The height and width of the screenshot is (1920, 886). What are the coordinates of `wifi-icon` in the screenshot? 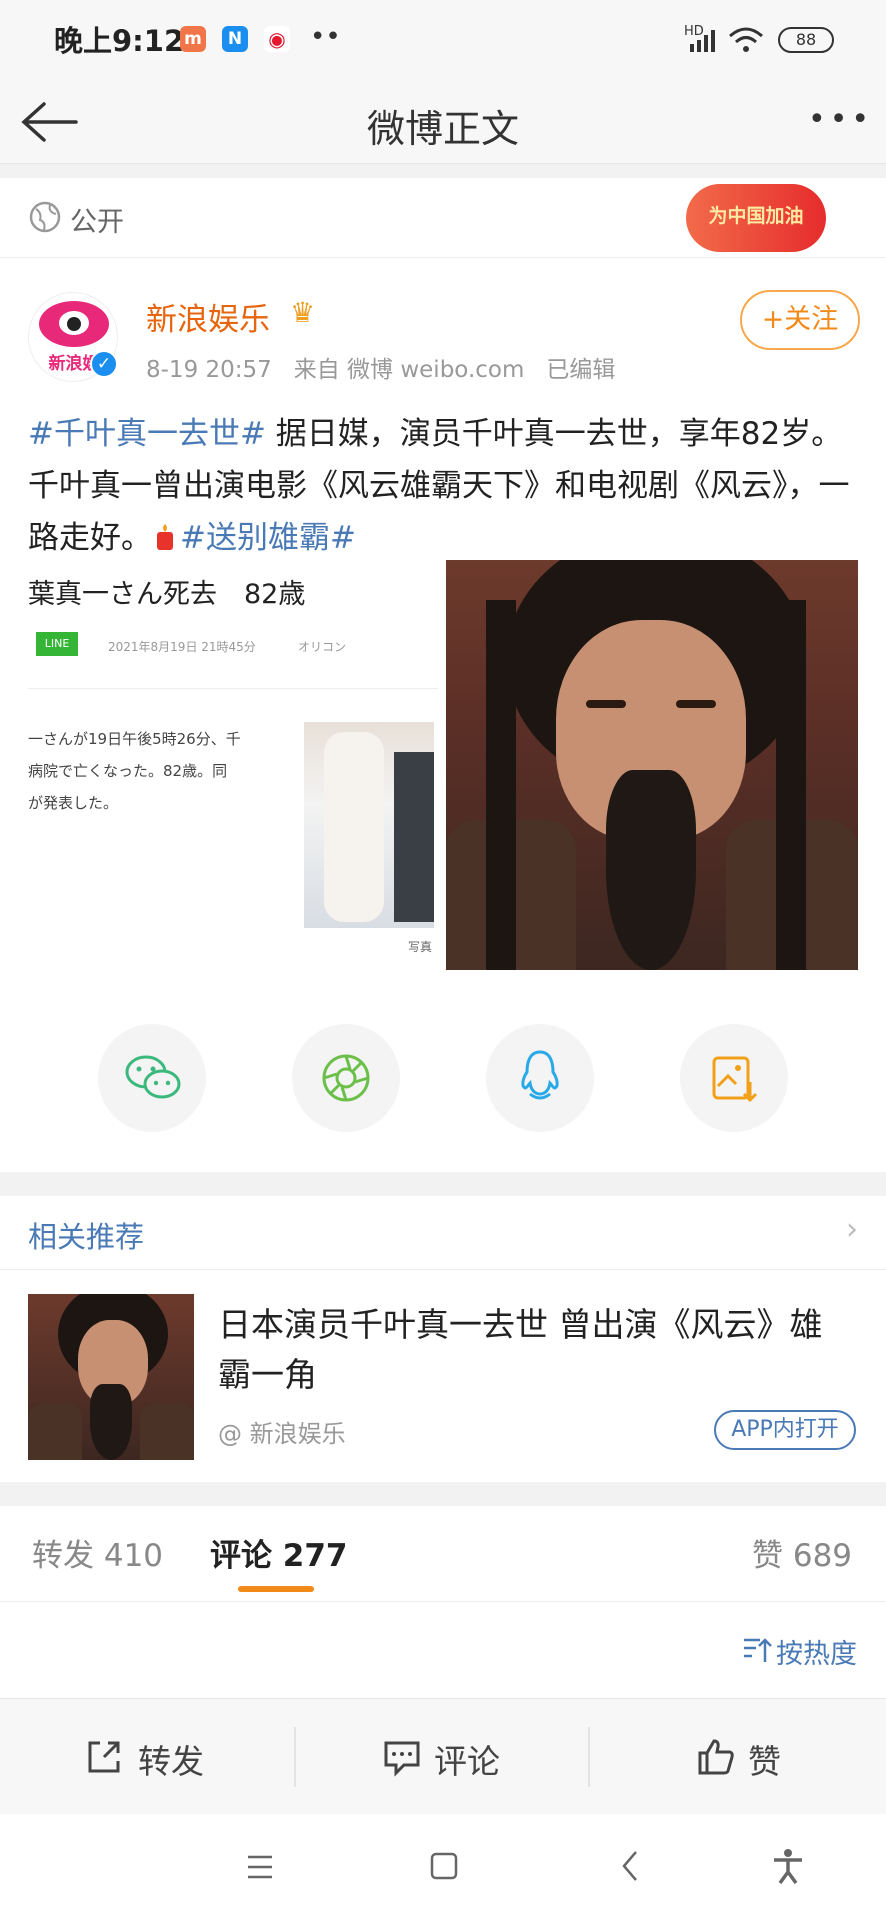 It's located at (746, 39).